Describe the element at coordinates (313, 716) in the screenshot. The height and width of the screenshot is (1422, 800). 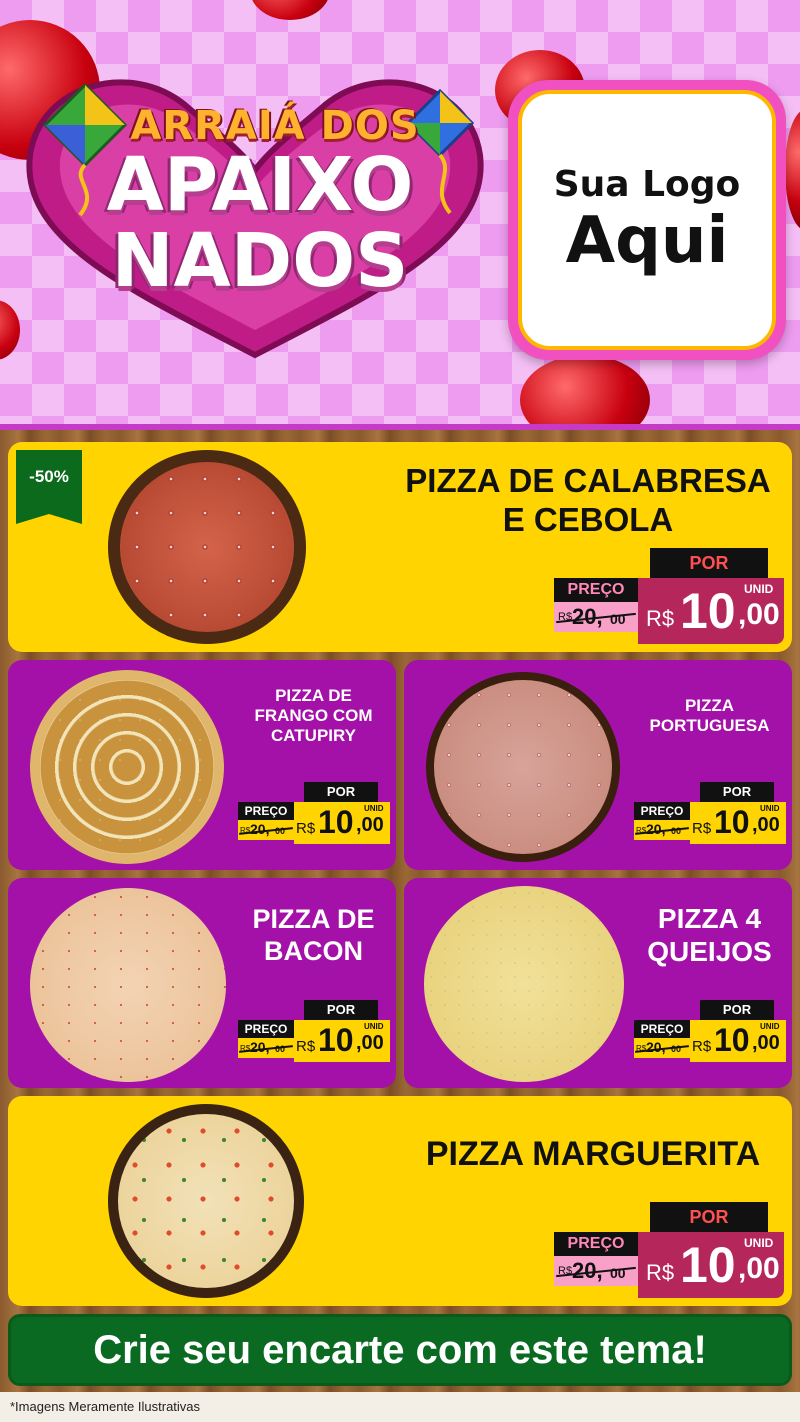
I see `product-name: PIZZA DE FRANGO COM CATUPIRY` at that location.